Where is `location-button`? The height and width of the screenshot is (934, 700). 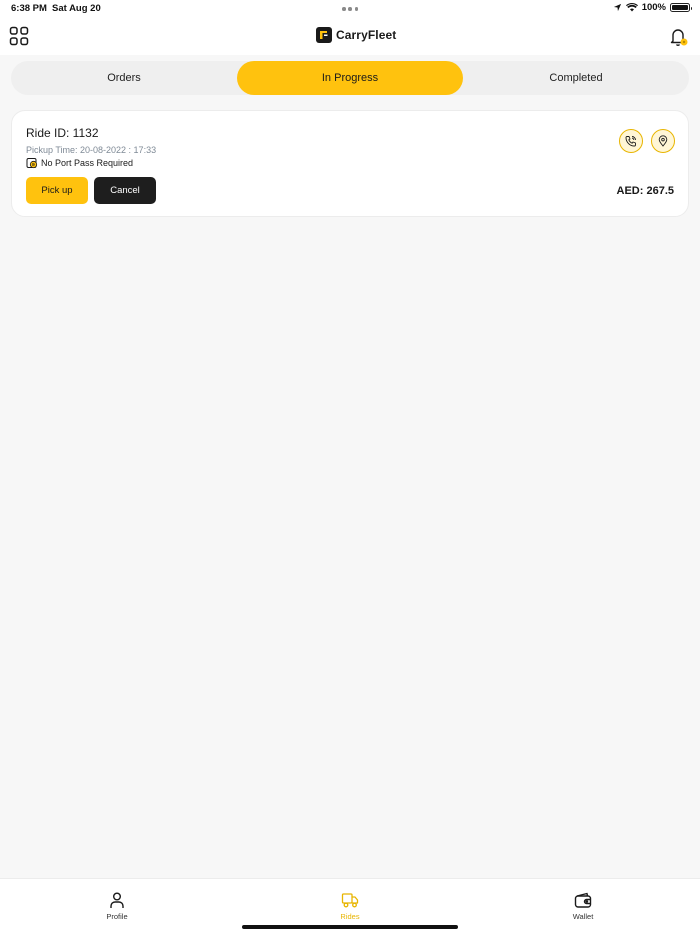
location-button is located at coordinates (663, 141).